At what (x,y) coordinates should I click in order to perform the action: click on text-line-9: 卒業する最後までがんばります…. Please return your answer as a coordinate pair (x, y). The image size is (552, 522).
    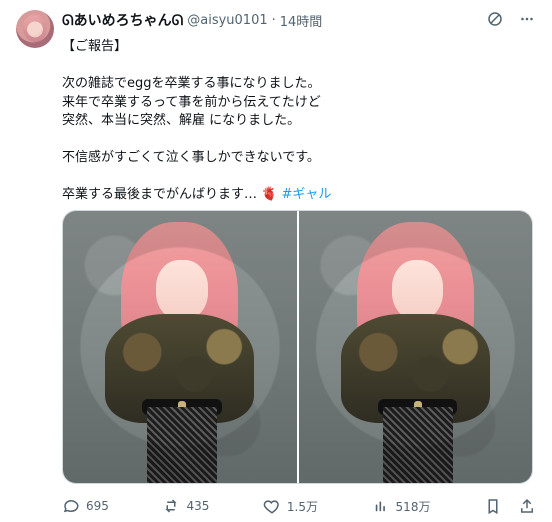
    Looking at the image, I should click on (160, 194).